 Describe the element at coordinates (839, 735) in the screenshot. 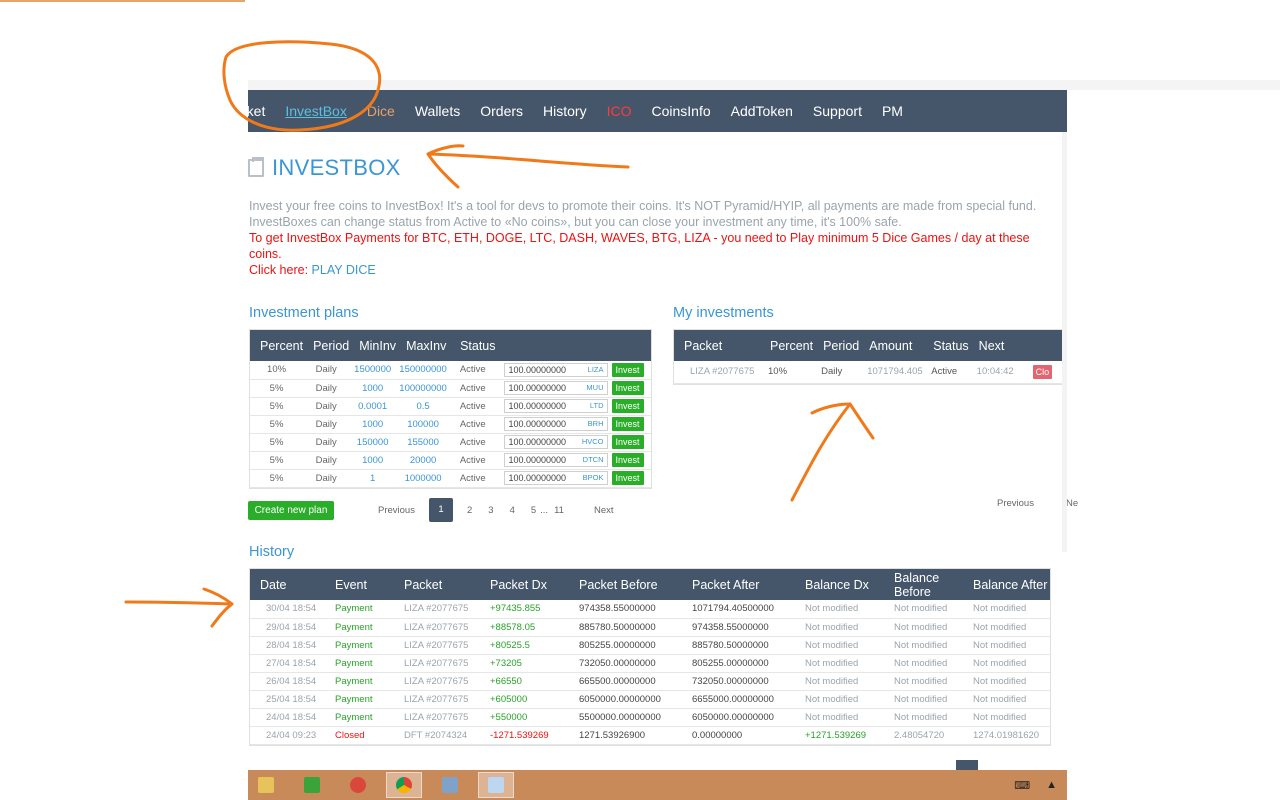

I see `history-balance-dx: +1271.539269` at that location.